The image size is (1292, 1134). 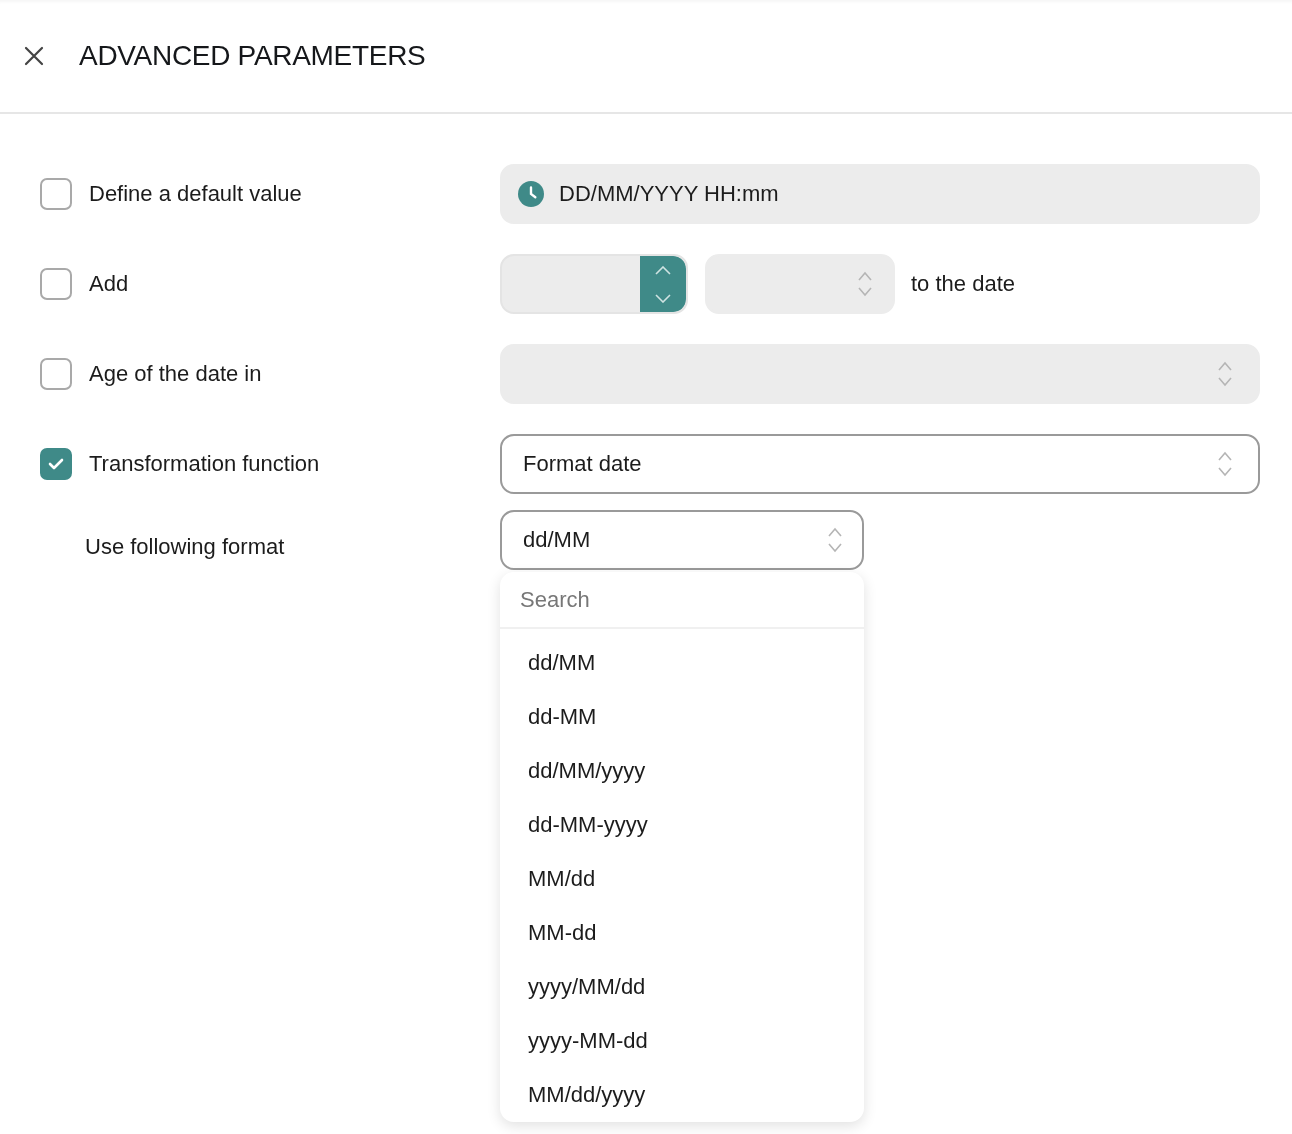 What do you see at coordinates (682, 987) in the screenshot?
I see `dropdown-option: yyyy/MM/dd` at bounding box center [682, 987].